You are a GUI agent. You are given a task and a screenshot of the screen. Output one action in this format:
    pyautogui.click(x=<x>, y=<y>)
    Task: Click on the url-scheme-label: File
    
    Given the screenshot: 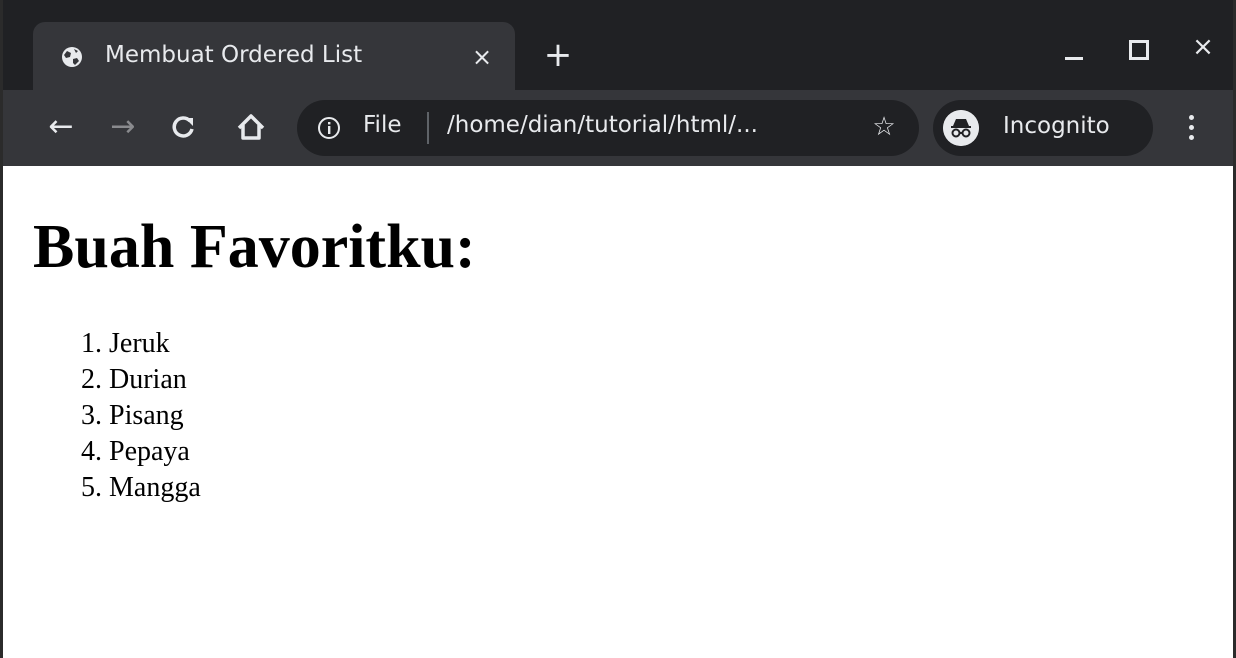 What is the action you would take?
    pyautogui.click(x=382, y=125)
    